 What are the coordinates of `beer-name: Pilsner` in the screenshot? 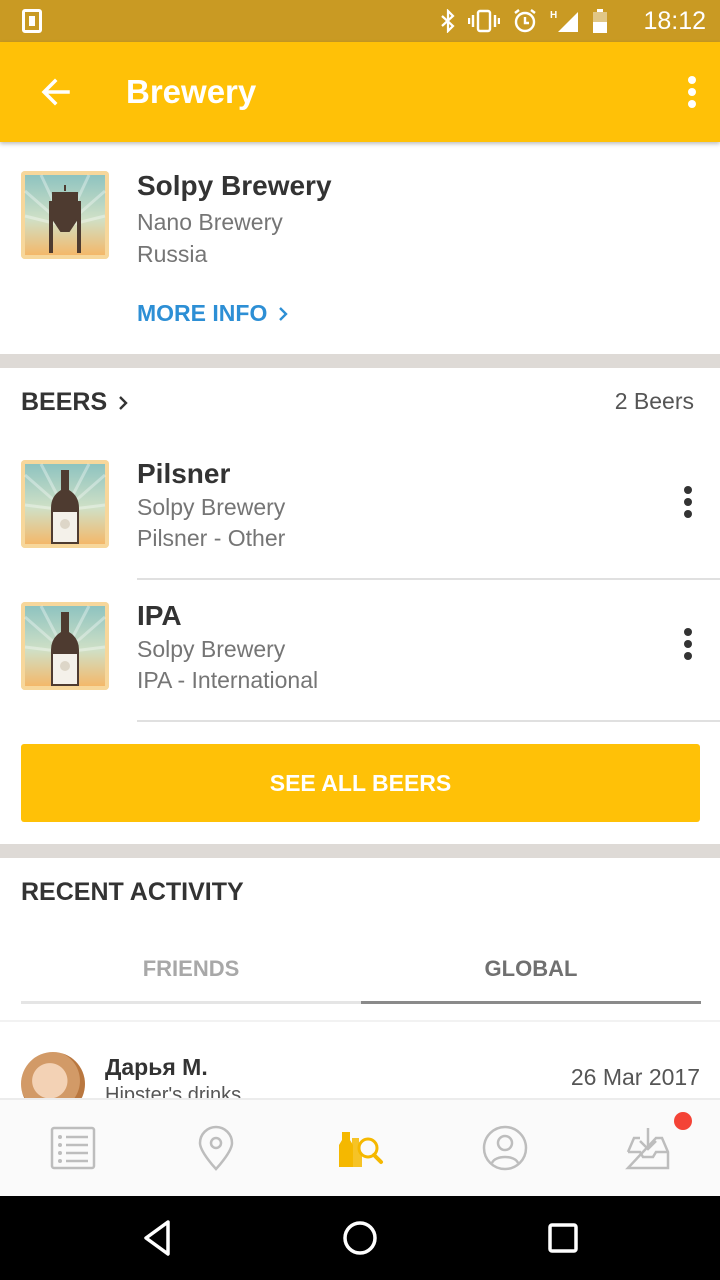 It's located at (184, 473).